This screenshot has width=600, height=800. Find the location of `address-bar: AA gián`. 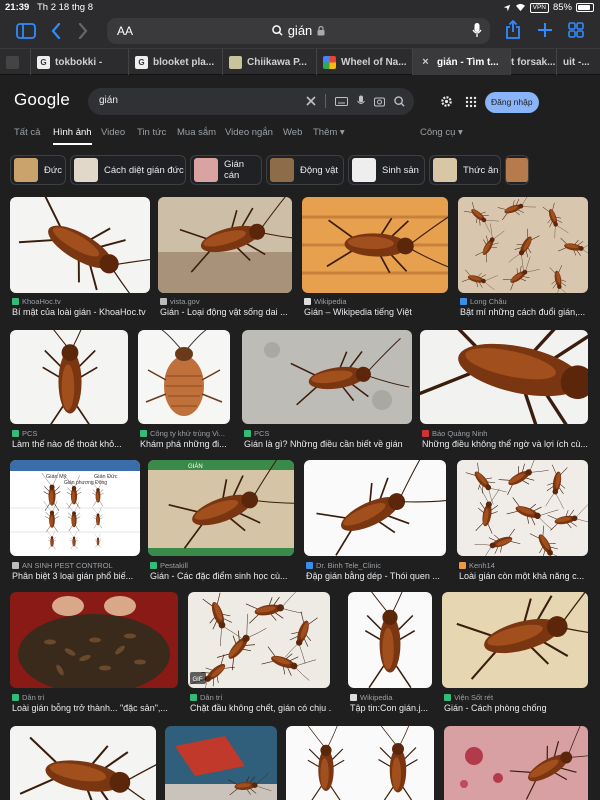

address-bar: AA gián is located at coordinates (298, 31).